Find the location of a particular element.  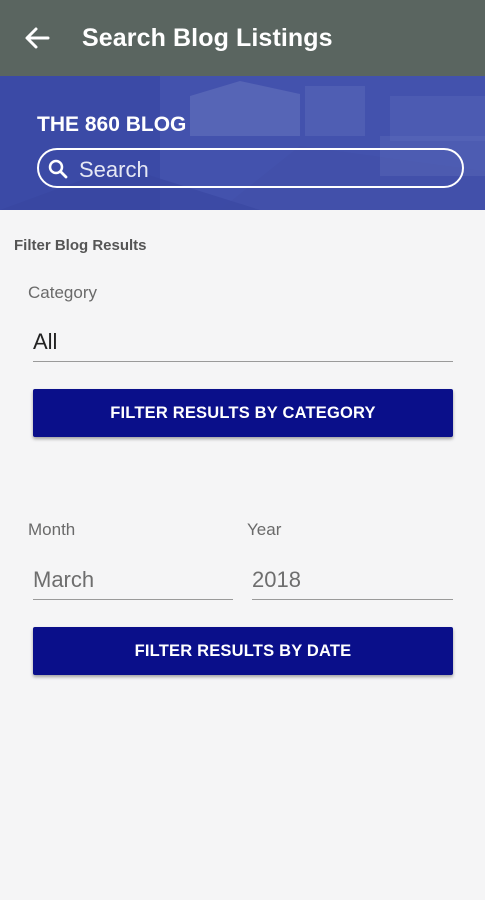

year-label: Year is located at coordinates (264, 529).